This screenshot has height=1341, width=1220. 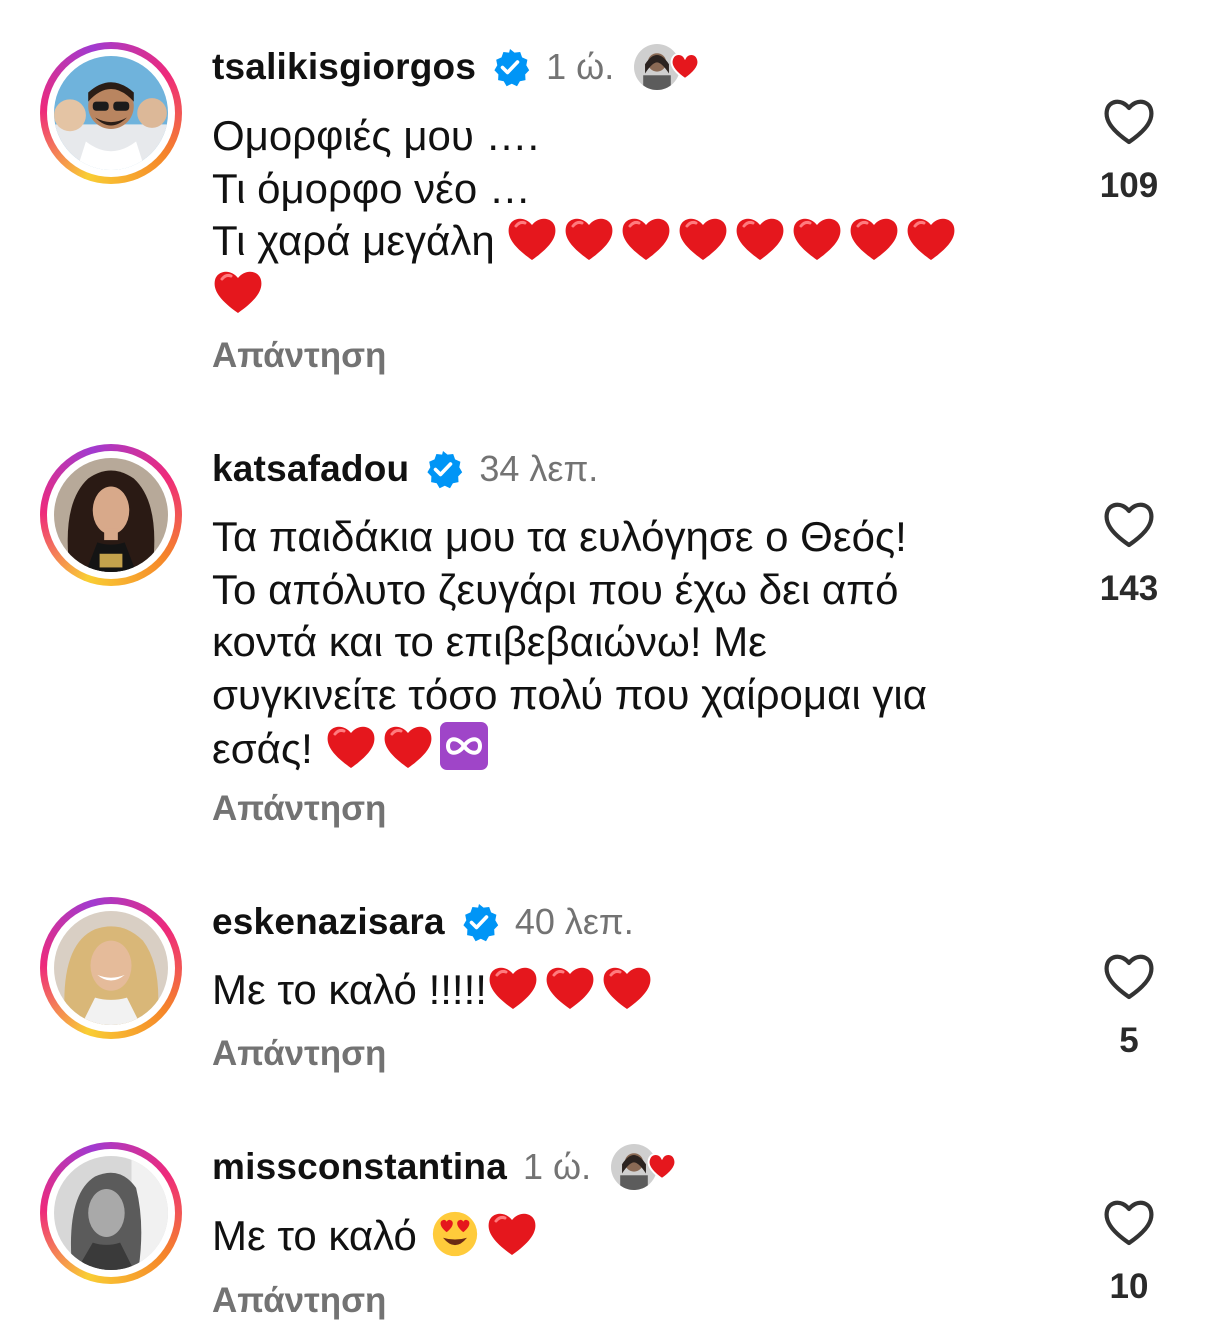 I want to click on comment-time: 34 λεπ., so click(x=539, y=468).